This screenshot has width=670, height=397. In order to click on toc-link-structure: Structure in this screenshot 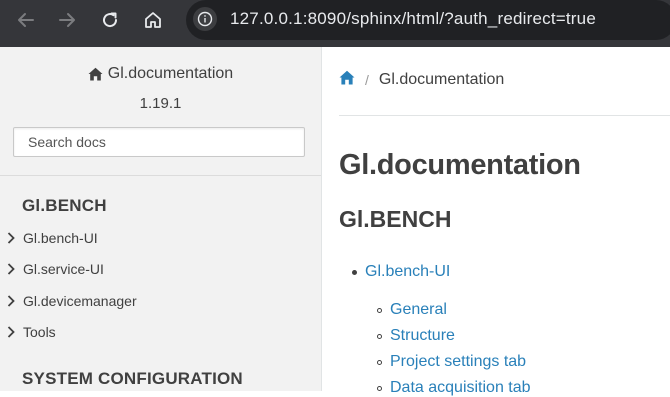, I will do `click(422, 336)`.